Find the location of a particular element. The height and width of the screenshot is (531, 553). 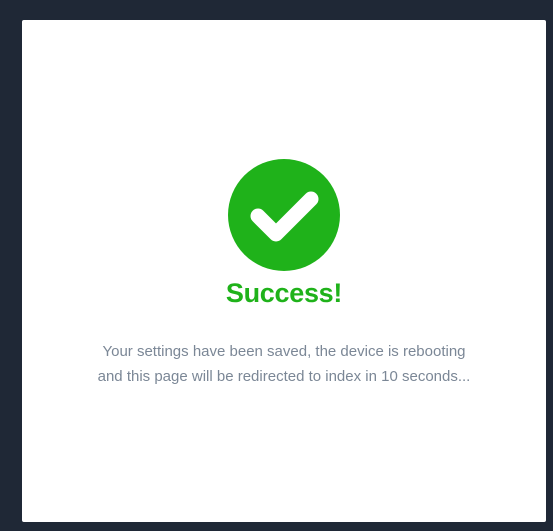

check-circle-background is located at coordinates (284, 215).